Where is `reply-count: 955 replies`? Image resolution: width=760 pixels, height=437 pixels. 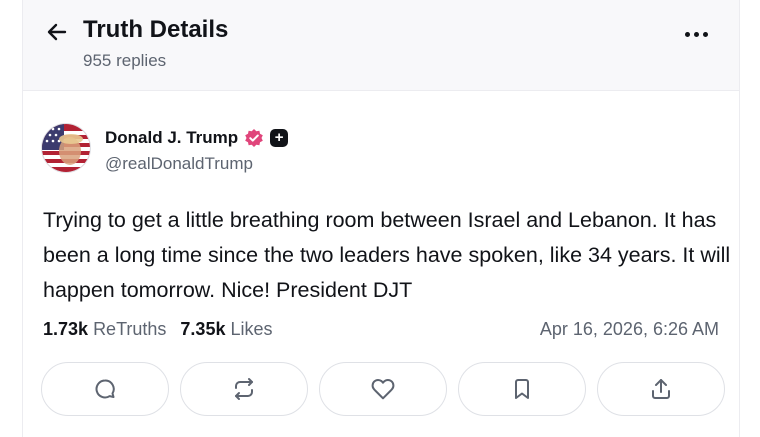 reply-count: 955 replies is located at coordinates (125, 60).